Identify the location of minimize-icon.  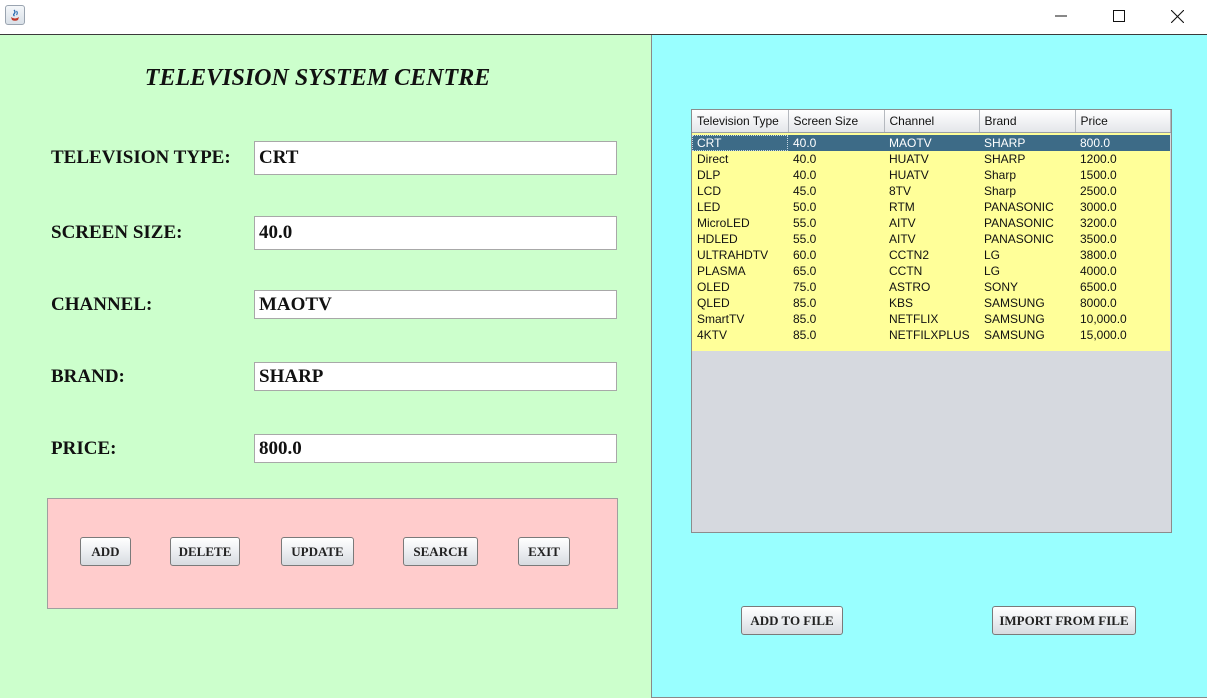
(1061, 16).